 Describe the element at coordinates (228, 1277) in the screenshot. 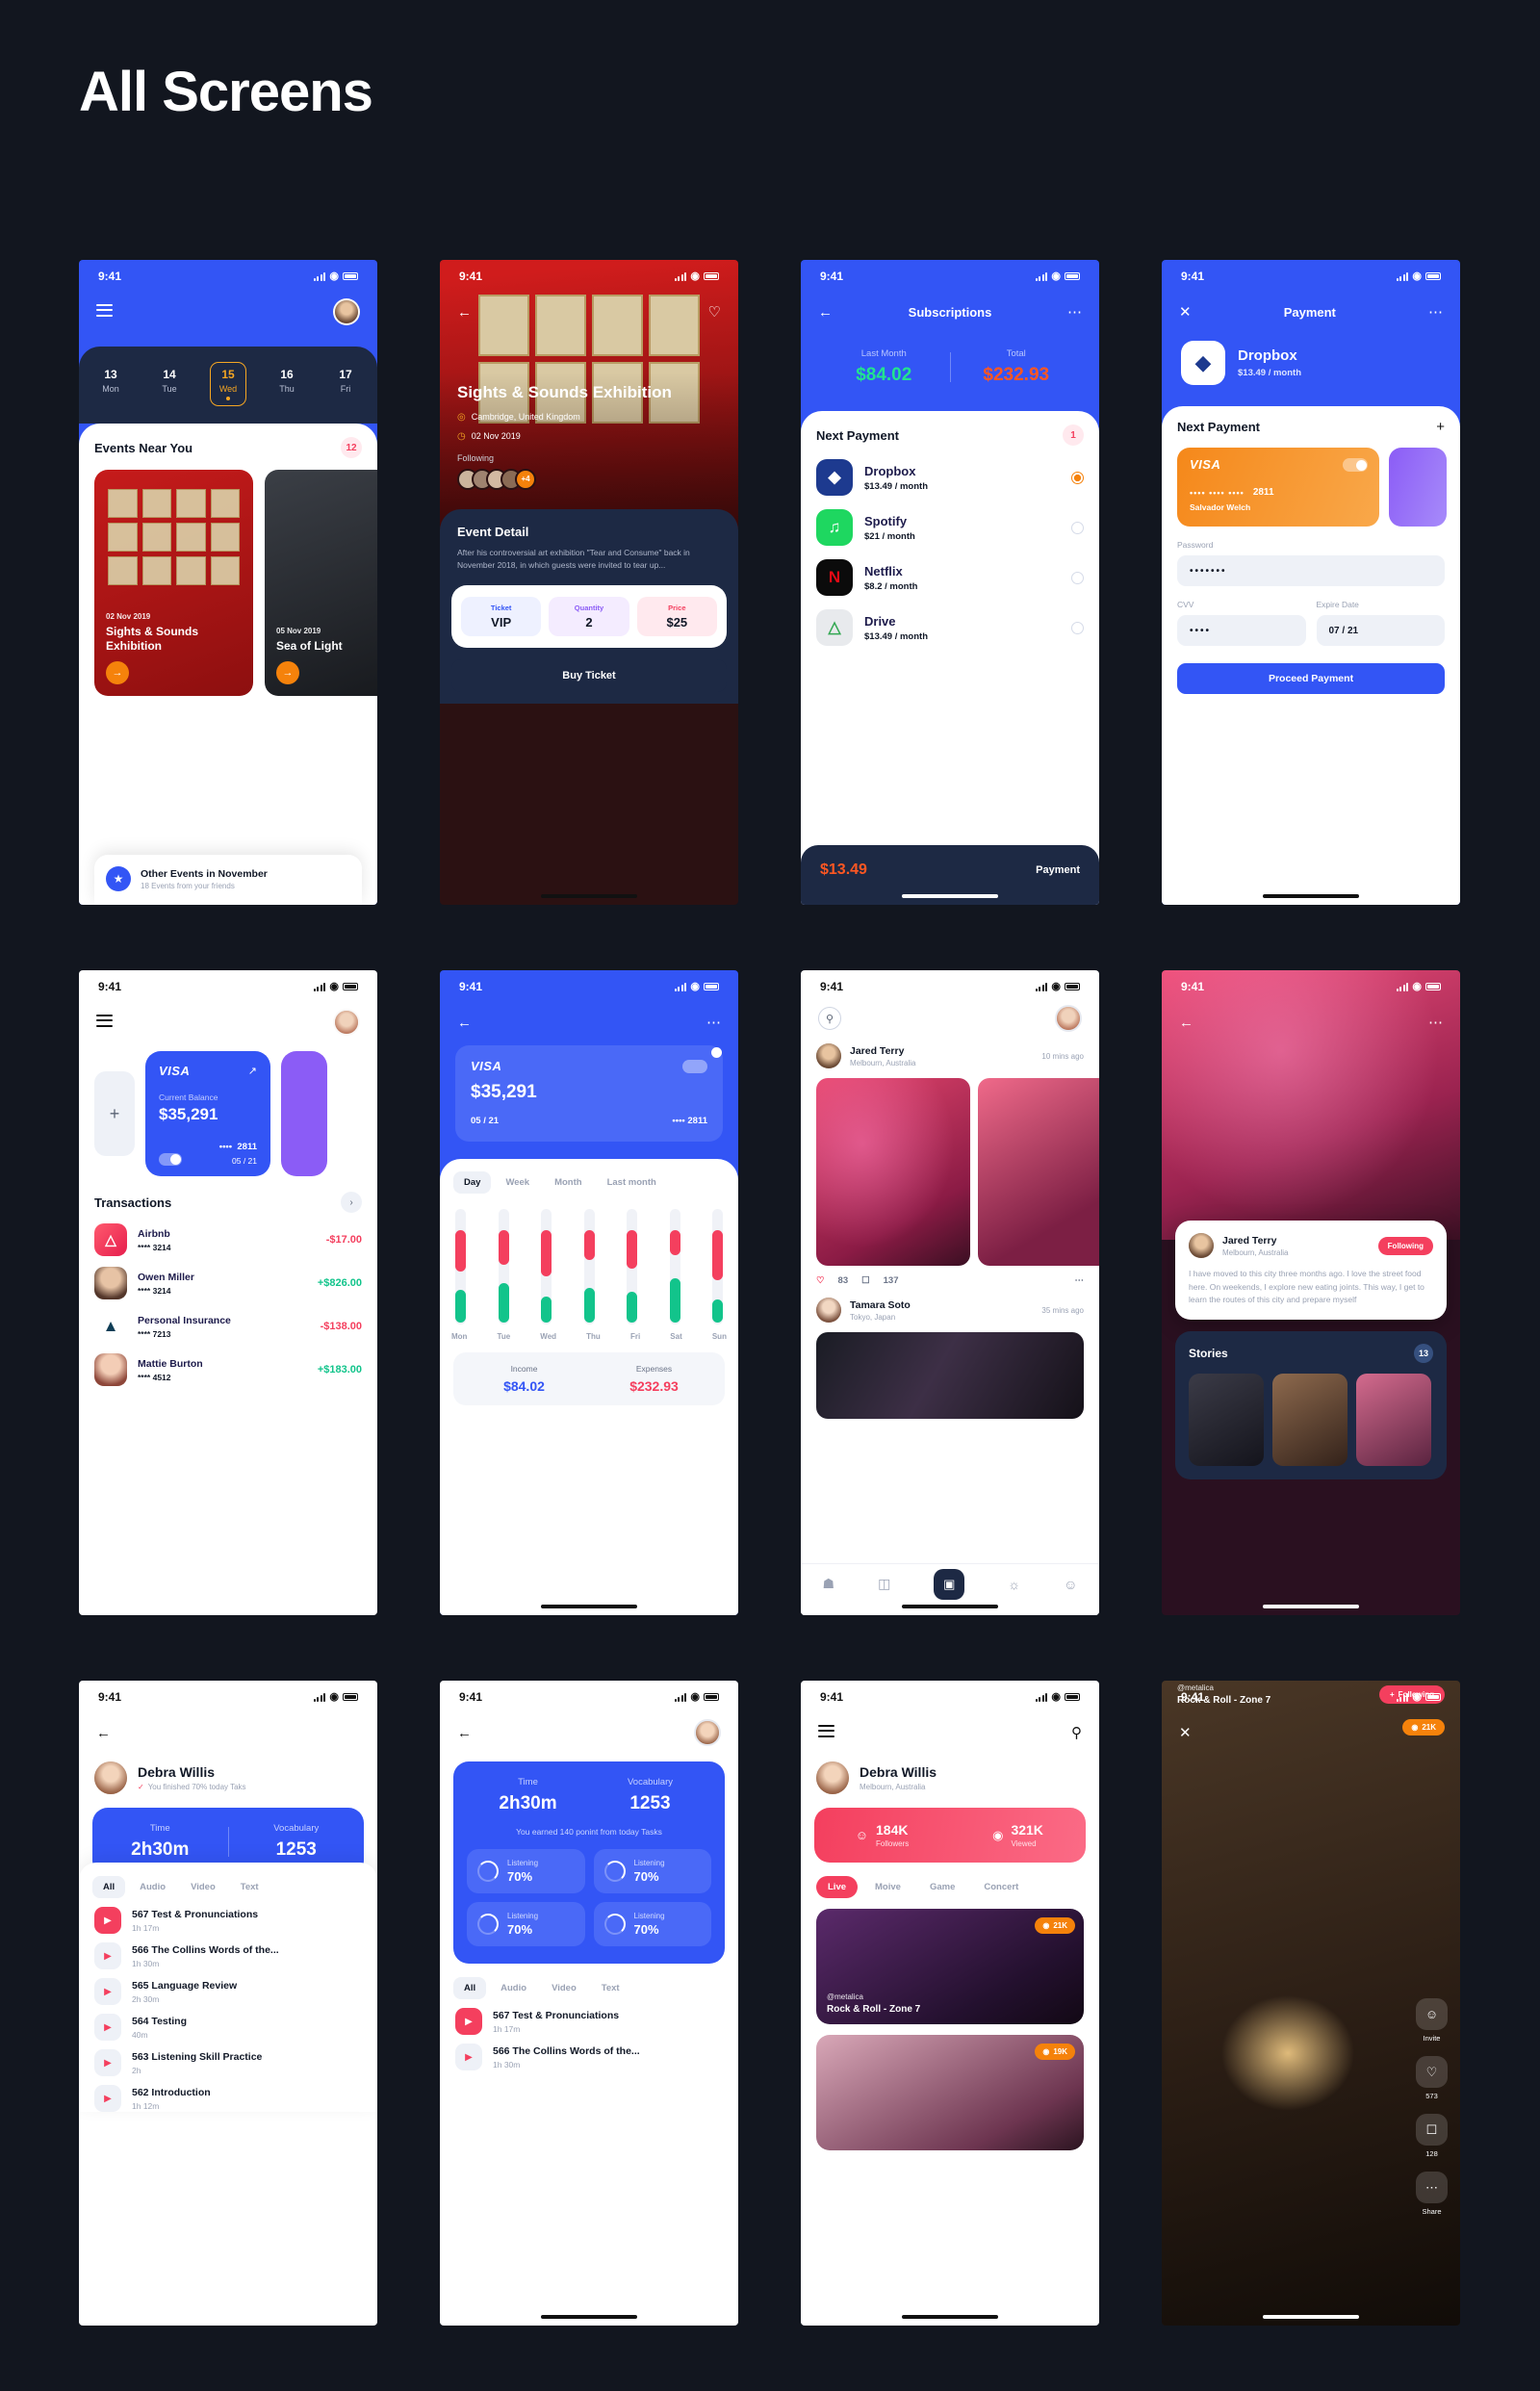

I see `transaction-row: Owen Miller **** 3214 +$826.00` at that location.